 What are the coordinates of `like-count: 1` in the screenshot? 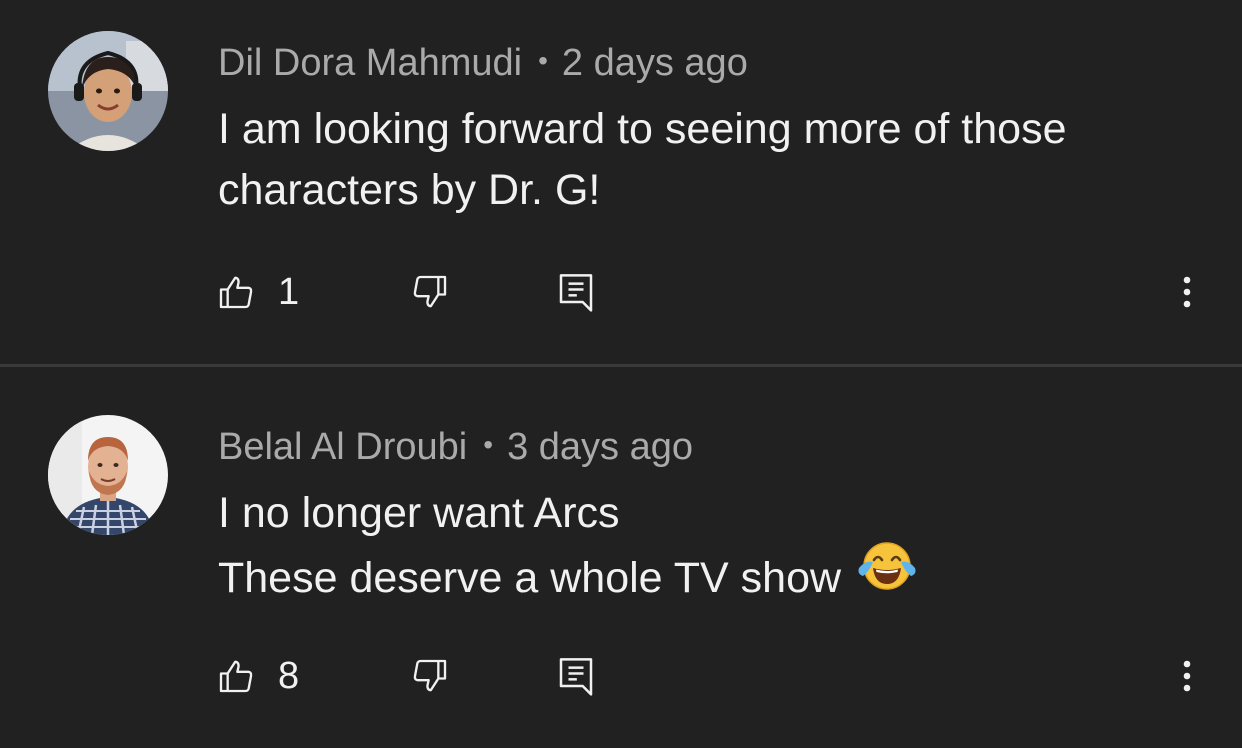 It's located at (289, 291).